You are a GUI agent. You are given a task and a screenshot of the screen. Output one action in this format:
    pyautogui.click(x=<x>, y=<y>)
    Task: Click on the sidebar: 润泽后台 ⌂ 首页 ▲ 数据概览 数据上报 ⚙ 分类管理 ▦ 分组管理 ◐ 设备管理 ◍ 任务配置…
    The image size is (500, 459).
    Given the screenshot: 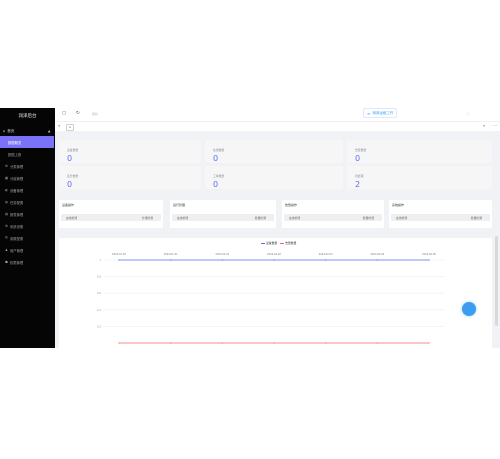 What is the action you would take?
    pyautogui.click(x=27, y=228)
    